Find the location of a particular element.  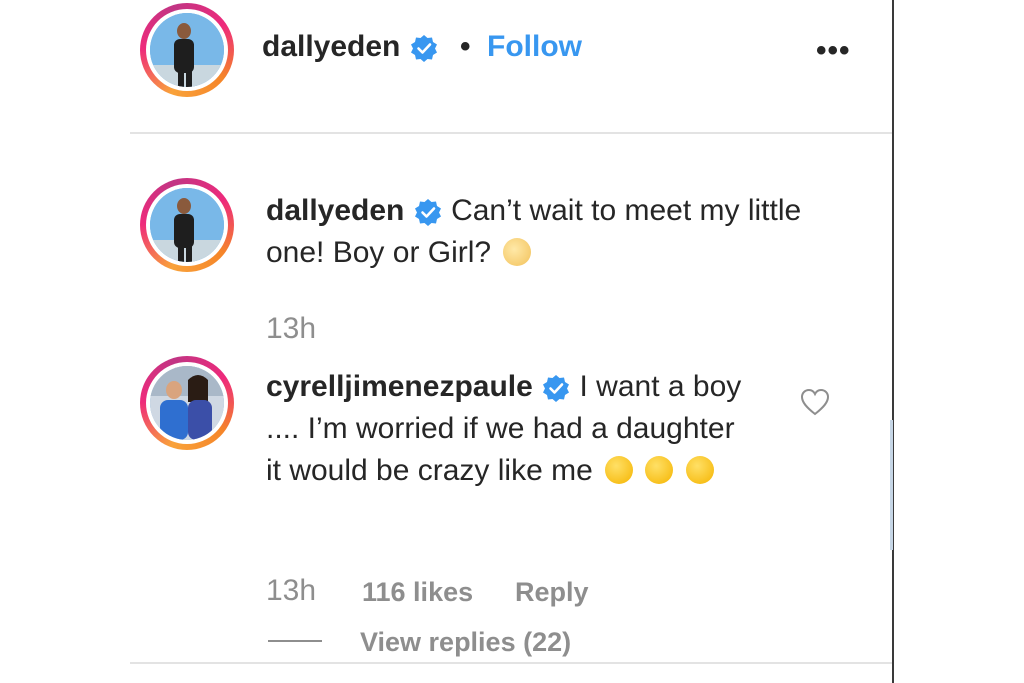

header-divider is located at coordinates (511, 133).